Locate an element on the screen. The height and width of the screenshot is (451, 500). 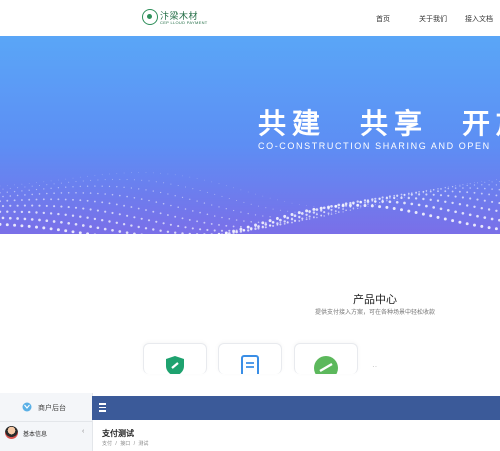
logo-seal-icon is located at coordinates (150, 17).